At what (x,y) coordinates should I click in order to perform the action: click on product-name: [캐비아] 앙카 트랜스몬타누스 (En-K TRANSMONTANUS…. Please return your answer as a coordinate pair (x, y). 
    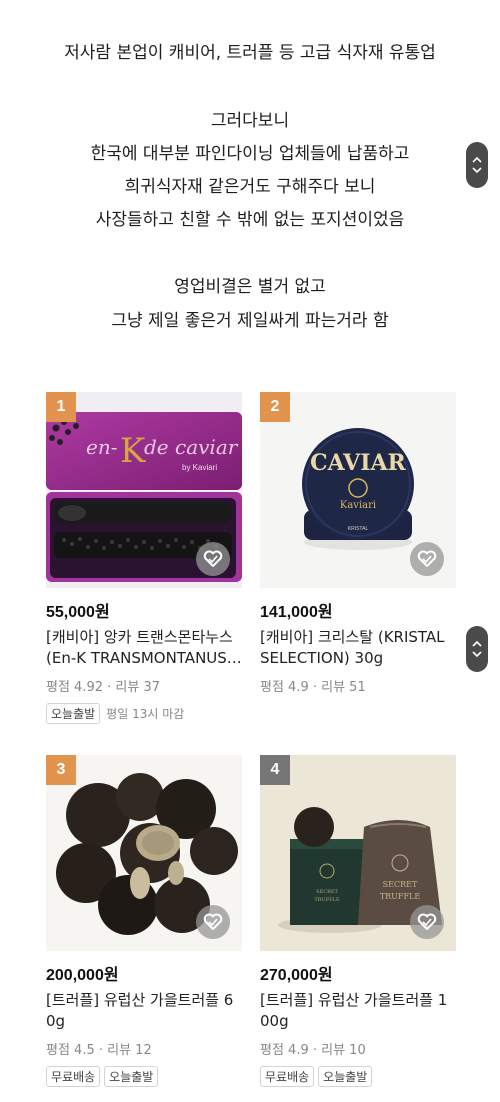
    Looking at the image, I should click on (144, 648).